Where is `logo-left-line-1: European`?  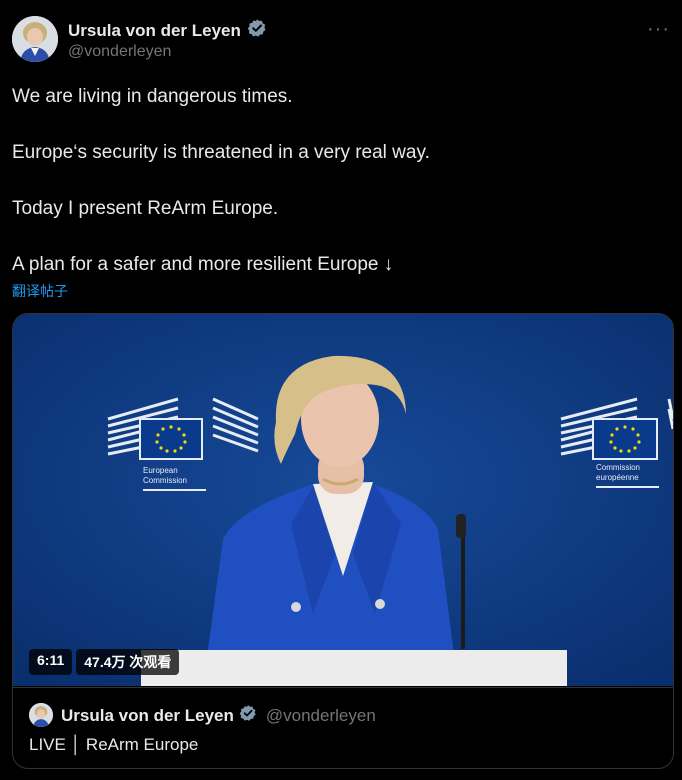 logo-left-line-1: European is located at coordinates (160, 470).